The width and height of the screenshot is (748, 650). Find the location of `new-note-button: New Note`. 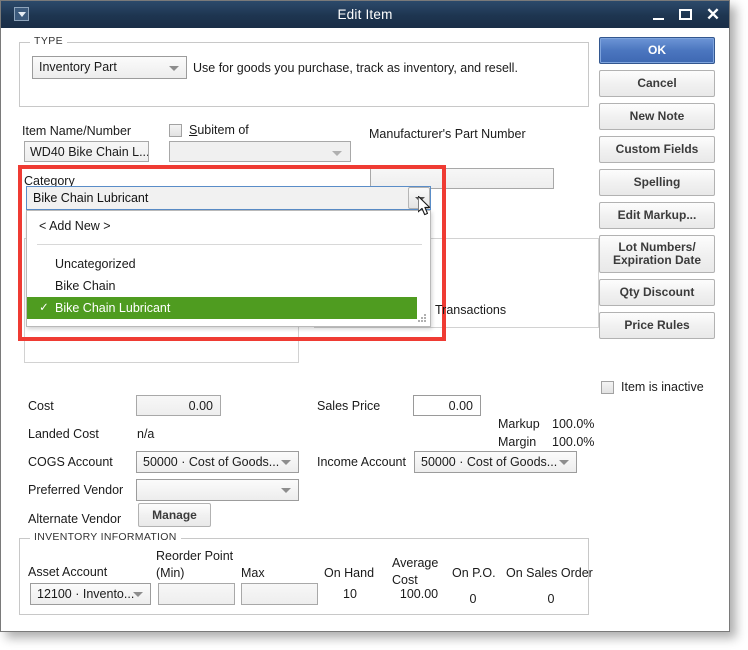

new-note-button: New Note is located at coordinates (657, 116).